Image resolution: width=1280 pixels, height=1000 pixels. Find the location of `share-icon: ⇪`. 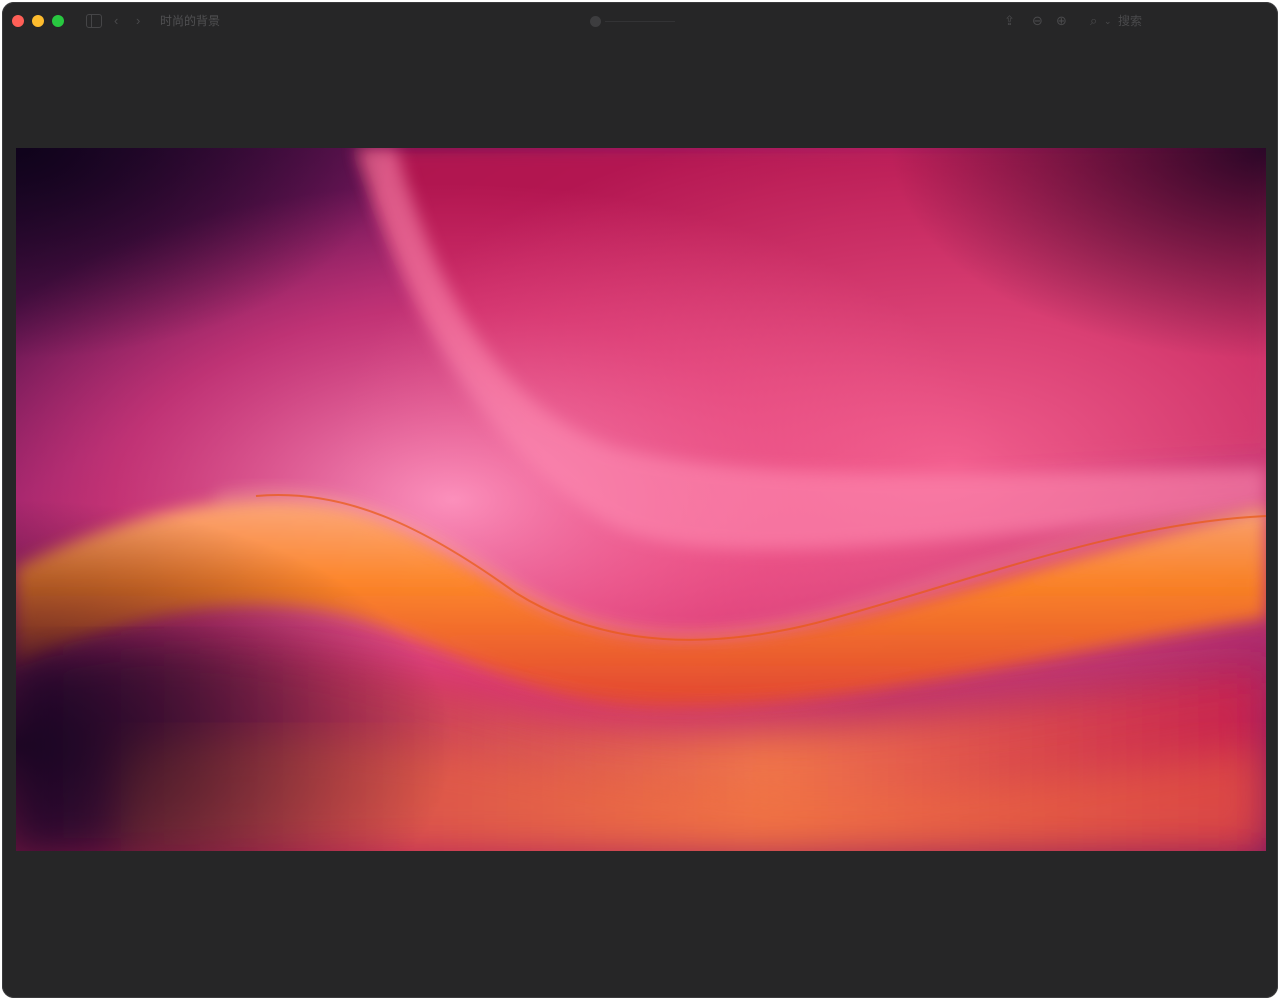

share-icon: ⇪ is located at coordinates (1011, 21).